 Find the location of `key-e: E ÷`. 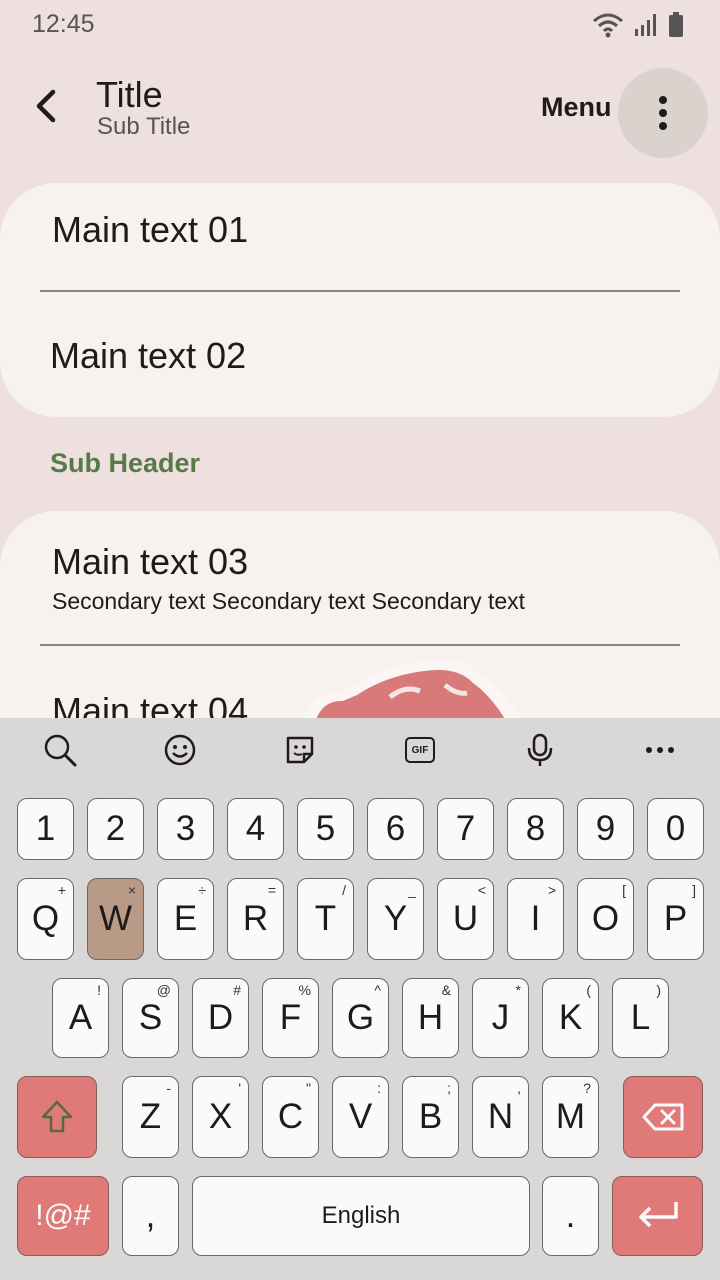

key-e: E ÷ is located at coordinates (185, 919).